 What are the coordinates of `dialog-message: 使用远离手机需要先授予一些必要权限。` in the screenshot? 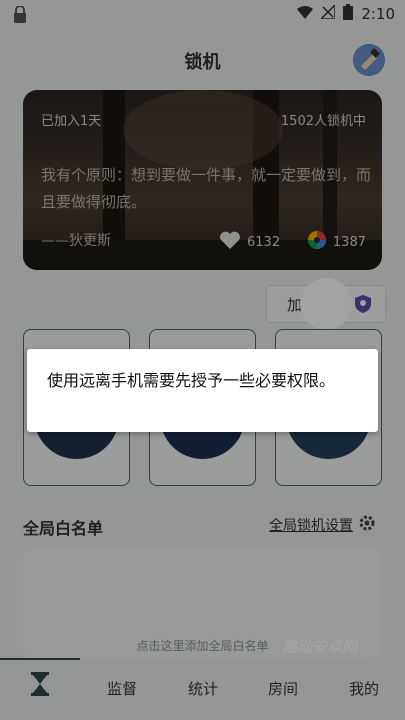 It's located at (191, 380).